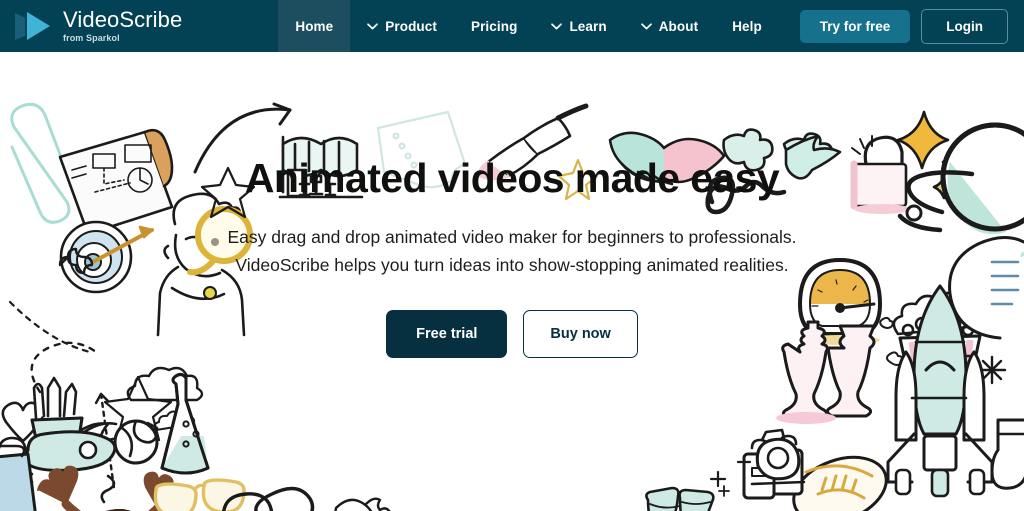  I want to click on dartboard-arrow-icon, so click(106, 257).